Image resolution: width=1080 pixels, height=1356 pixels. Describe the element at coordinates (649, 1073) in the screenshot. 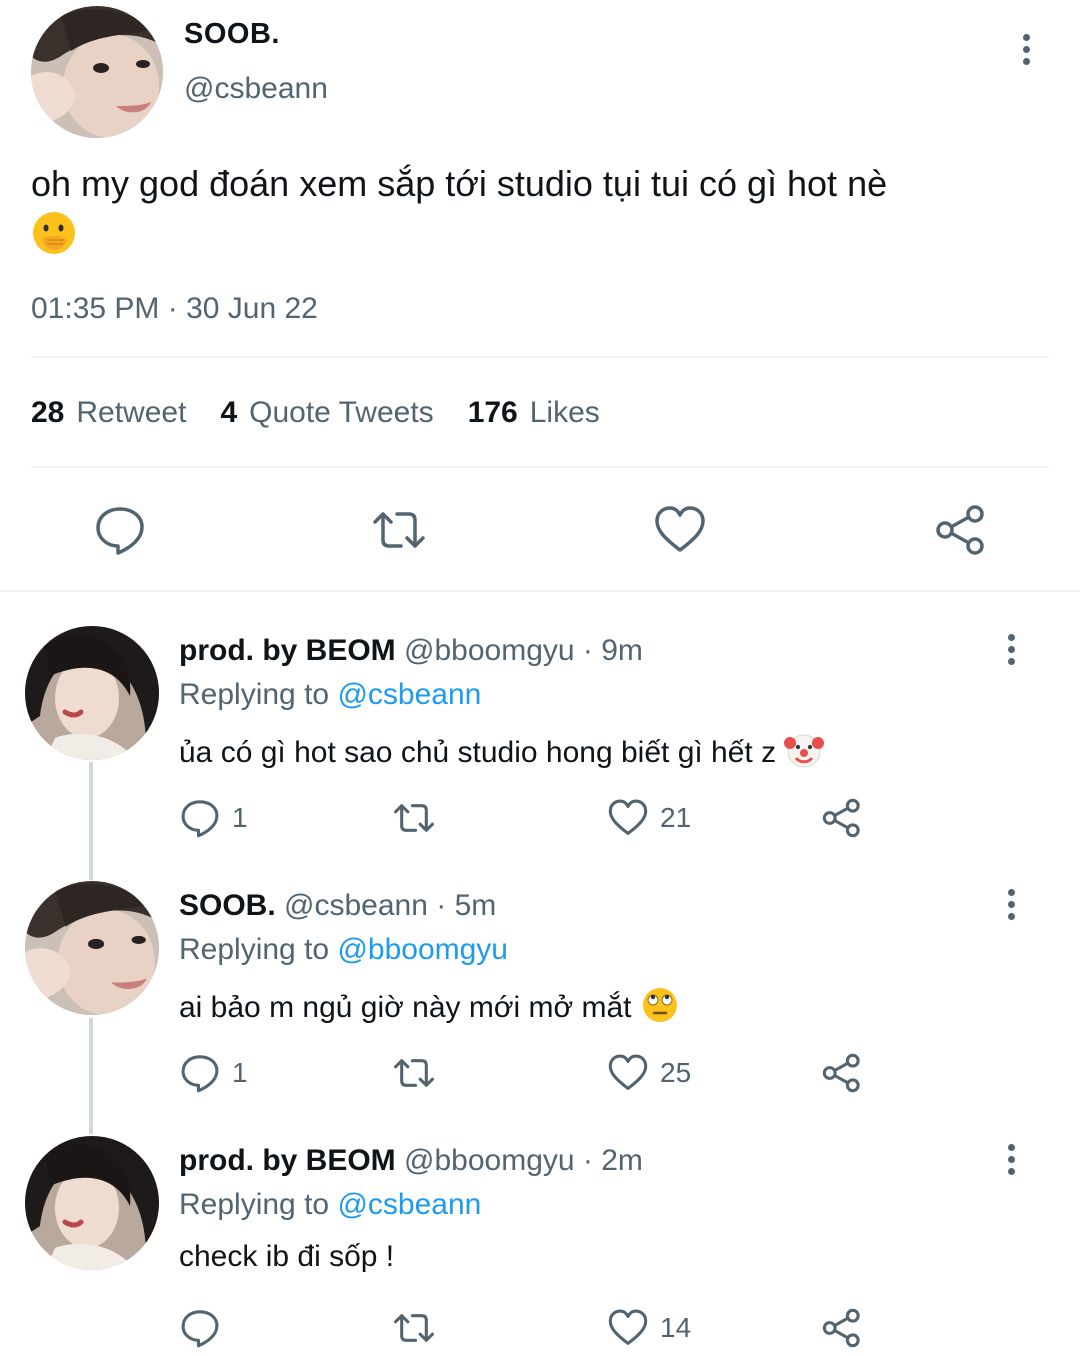

I see `like-action: 25` at that location.